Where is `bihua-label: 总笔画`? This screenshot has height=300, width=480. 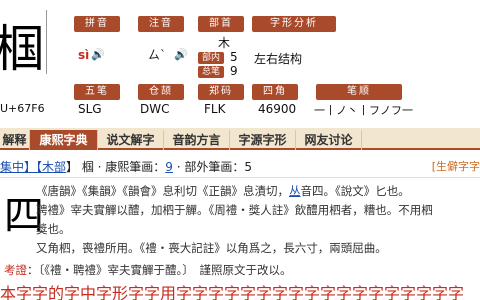
bihua-label: 总笔画 is located at coordinates (211, 77).